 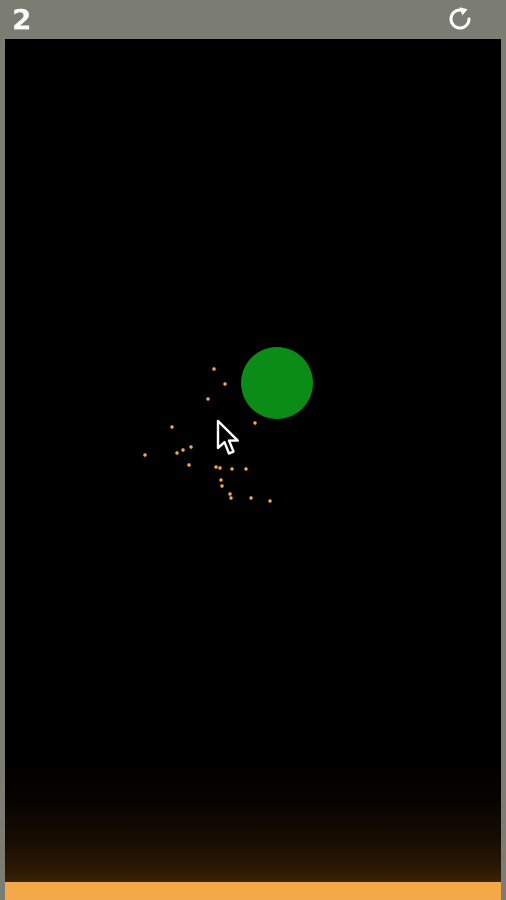 What do you see at coordinates (227, 437) in the screenshot?
I see `mouse-pointer-icon` at bounding box center [227, 437].